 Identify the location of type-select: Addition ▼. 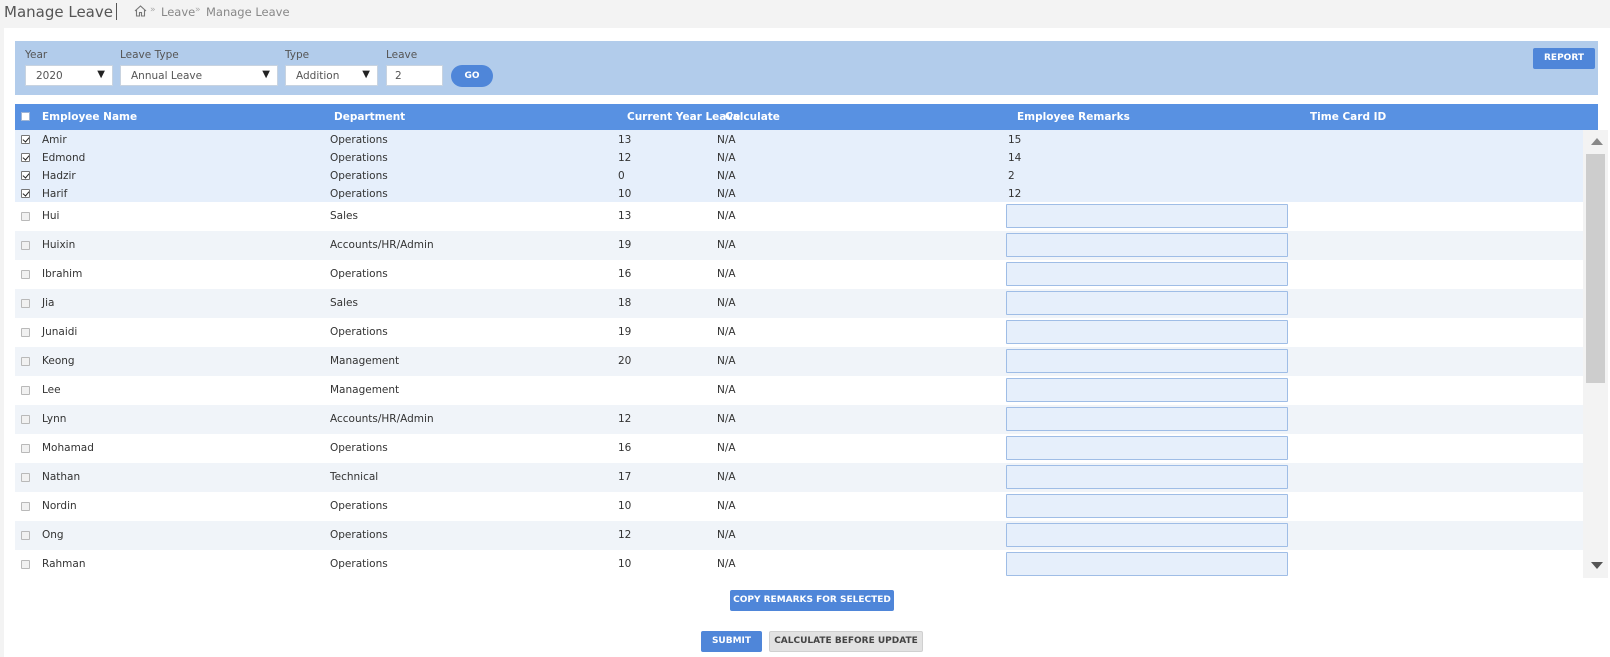
(331, 75).